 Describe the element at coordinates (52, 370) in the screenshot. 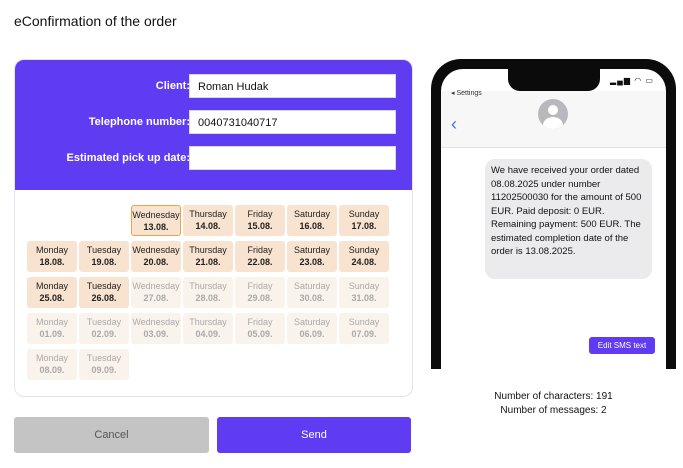

I see `calendar-date: 08.09.` at that location.